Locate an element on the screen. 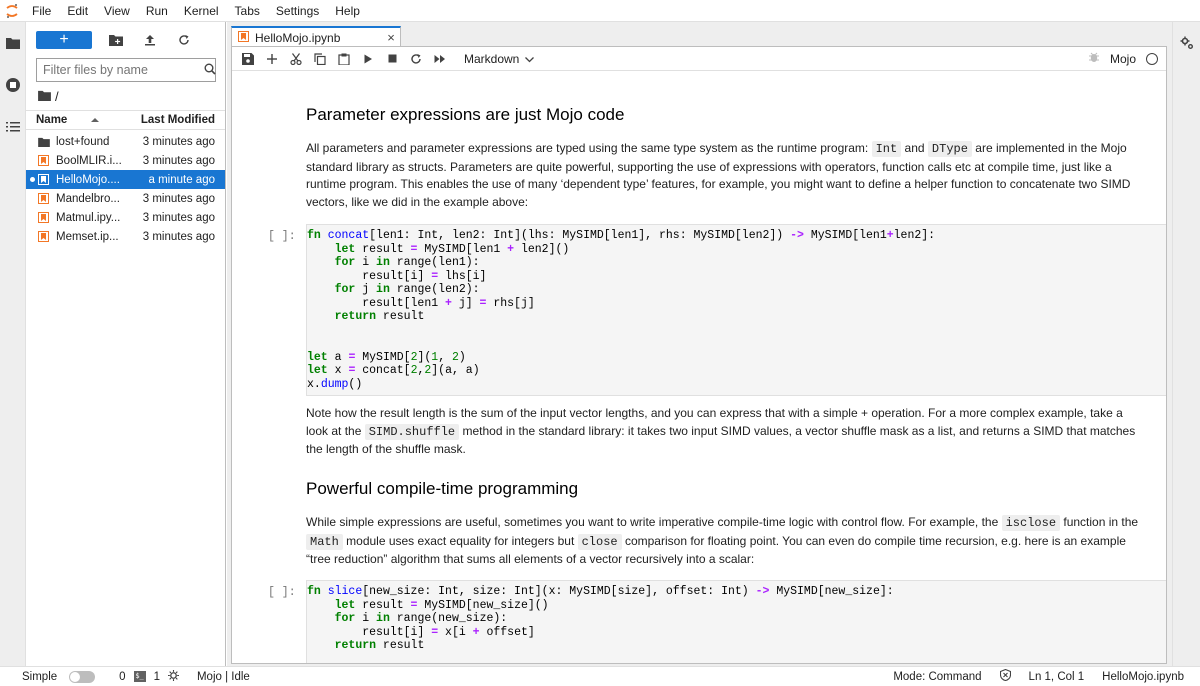  tab-hellomojo: HelloMojo.ipynb × is located at coordinates (316, 36).